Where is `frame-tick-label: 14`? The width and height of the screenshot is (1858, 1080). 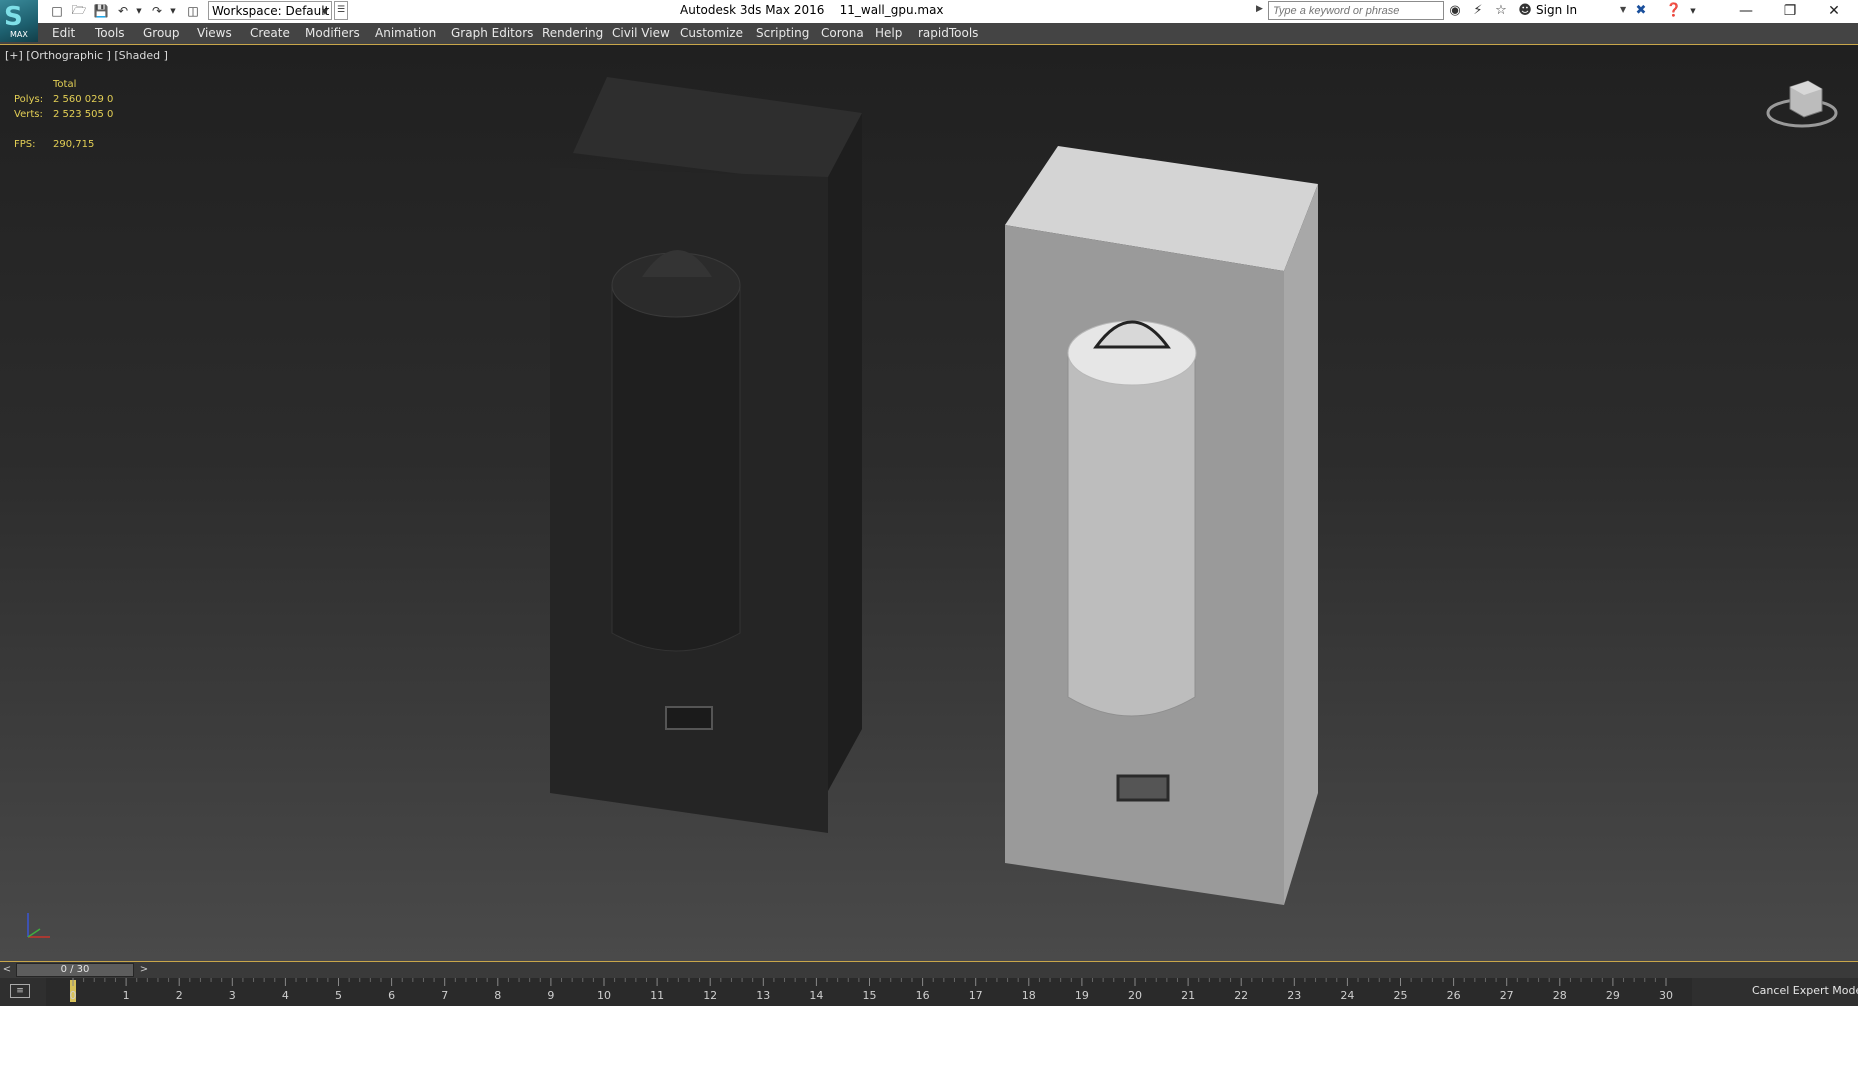
frame-tick-label: 14 is located at coordinates (816, 995).